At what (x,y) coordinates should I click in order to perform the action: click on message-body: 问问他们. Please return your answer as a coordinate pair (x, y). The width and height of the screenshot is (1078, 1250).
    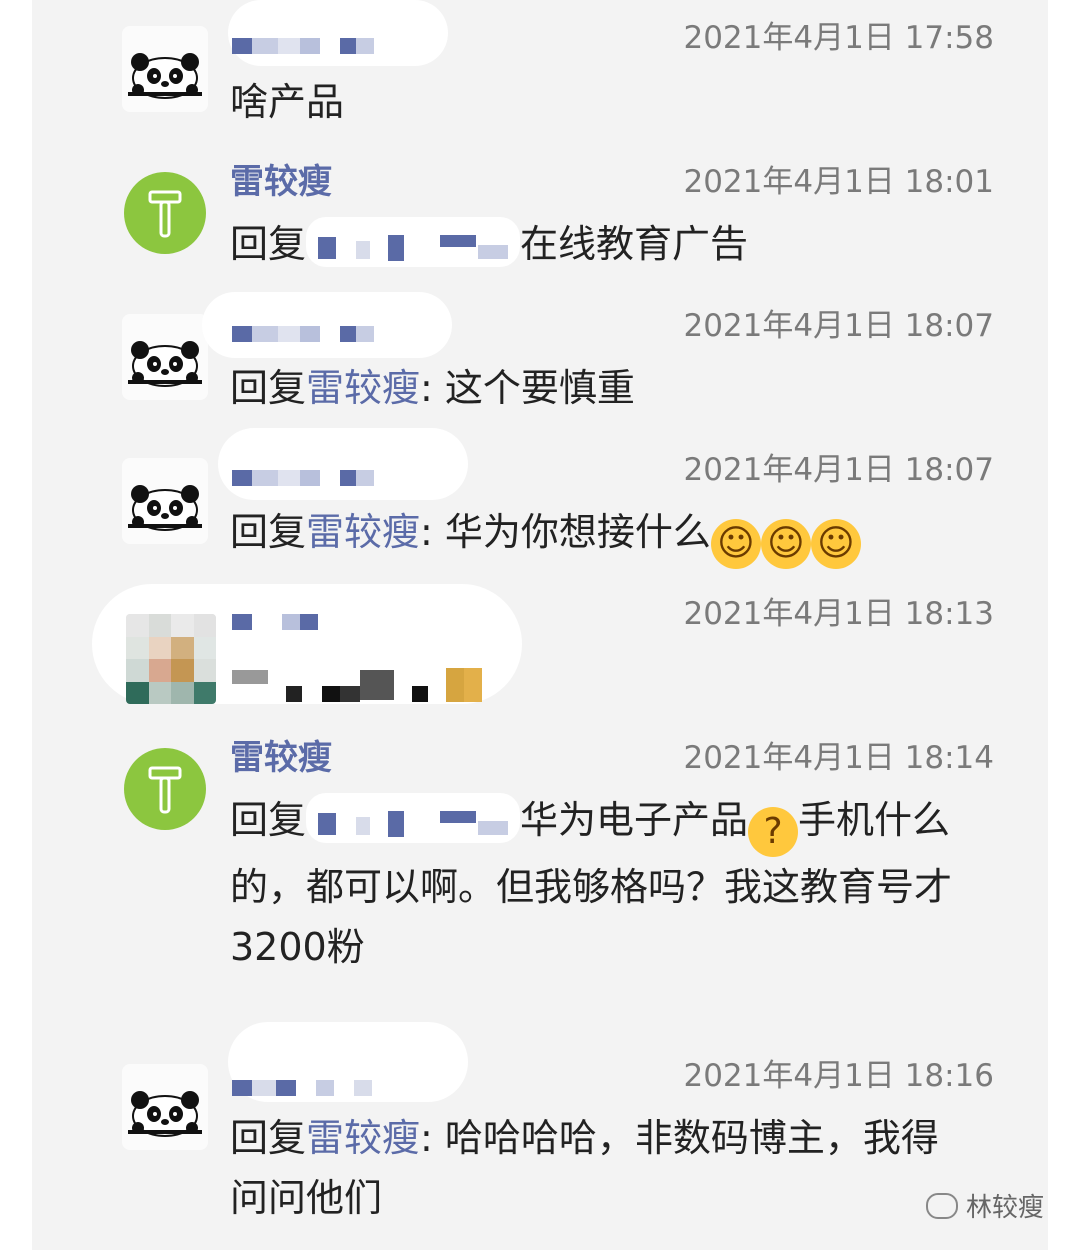
    Looking at the image, I should click on (306, 1198).